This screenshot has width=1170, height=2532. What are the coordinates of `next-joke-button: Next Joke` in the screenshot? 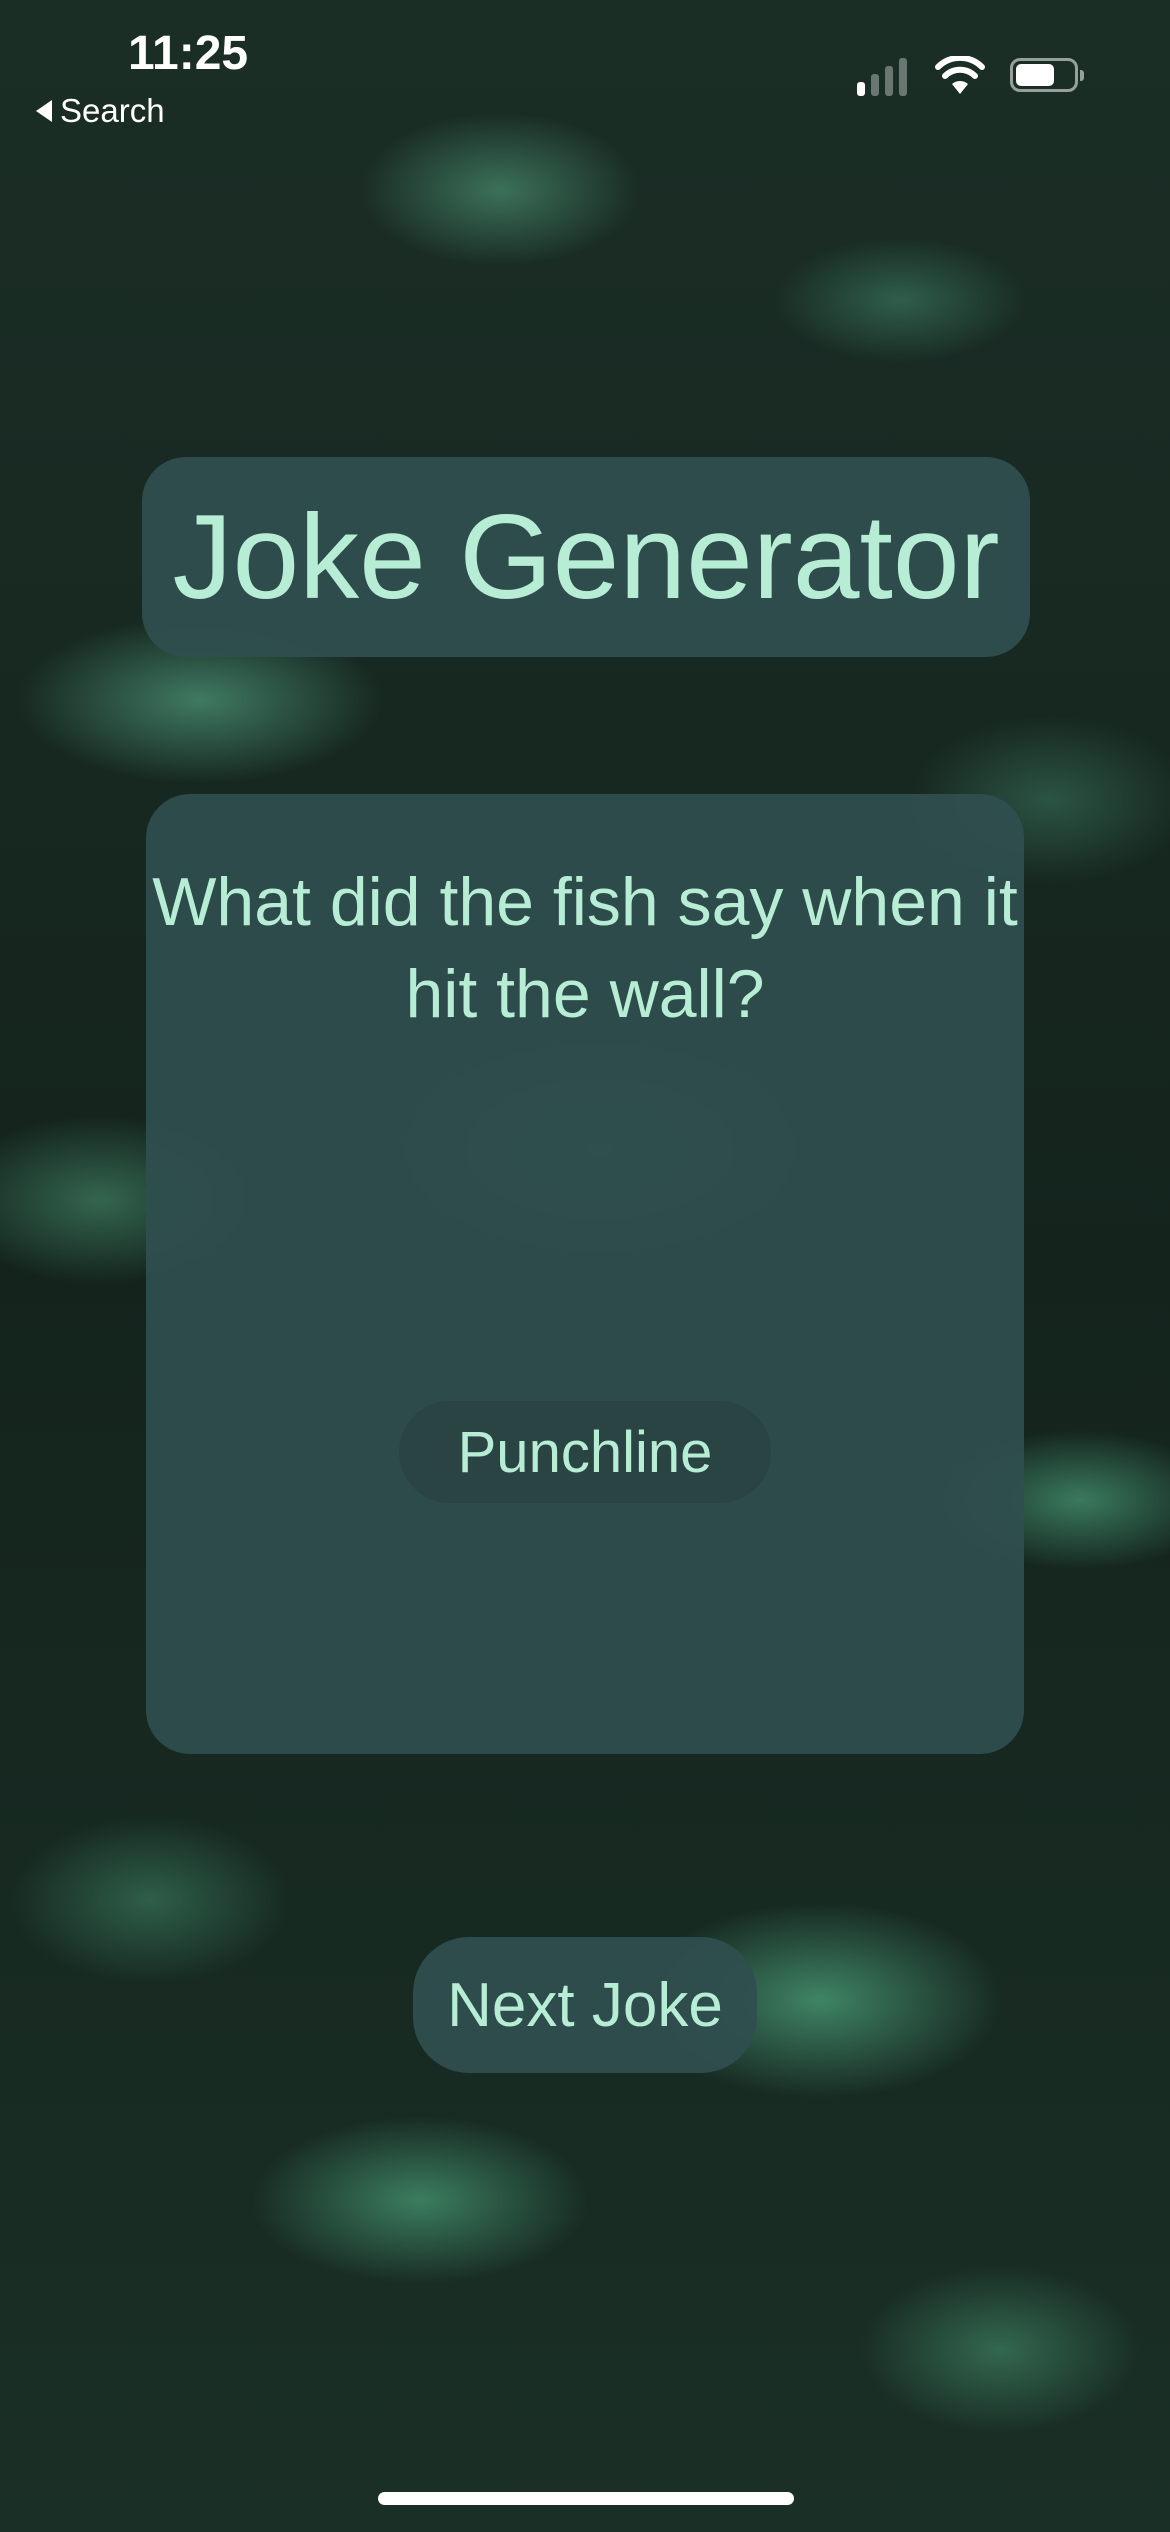 It's located at (585, 2005).